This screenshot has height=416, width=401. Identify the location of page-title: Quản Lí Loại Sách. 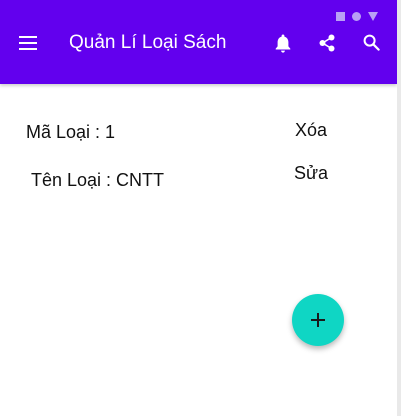
(148, 42).